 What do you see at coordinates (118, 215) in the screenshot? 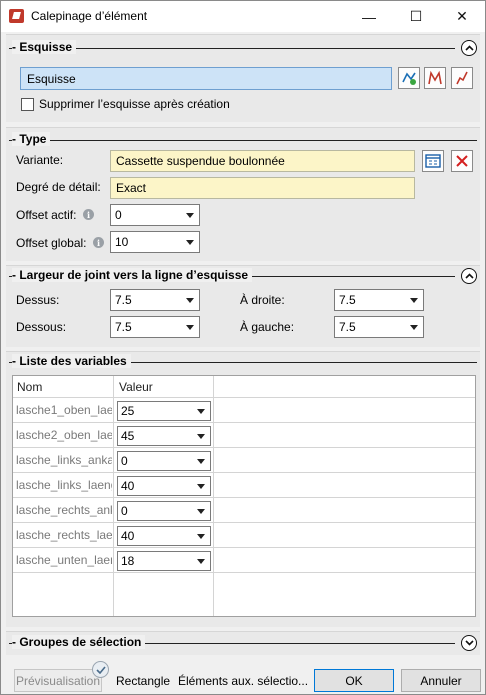
I see `offset-actif-value: 0` at bounding box center [118, 215].